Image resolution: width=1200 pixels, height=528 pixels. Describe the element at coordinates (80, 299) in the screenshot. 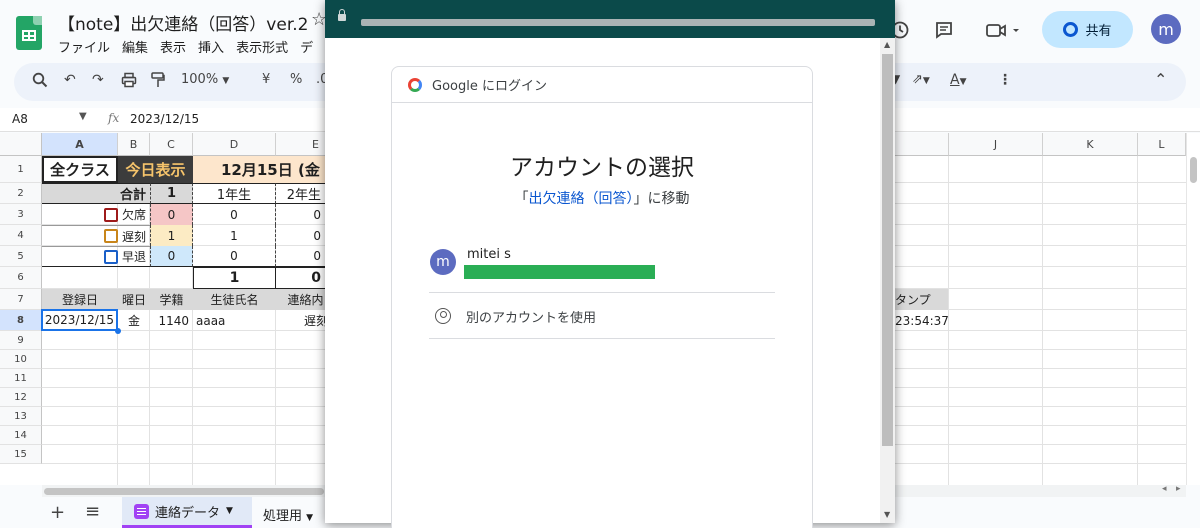

I see `header-registration-date: 登録日` at that location.